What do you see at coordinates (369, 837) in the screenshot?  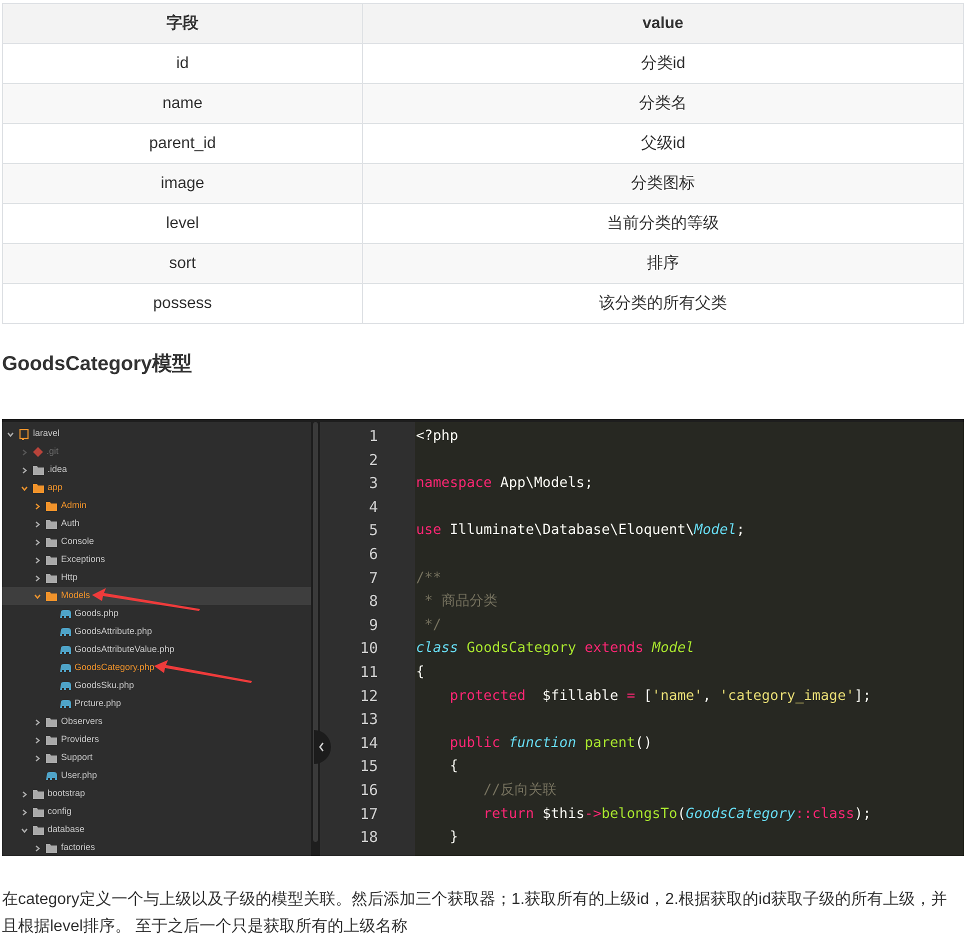 I see `line-number: 18` at bounding box center [369, 837].